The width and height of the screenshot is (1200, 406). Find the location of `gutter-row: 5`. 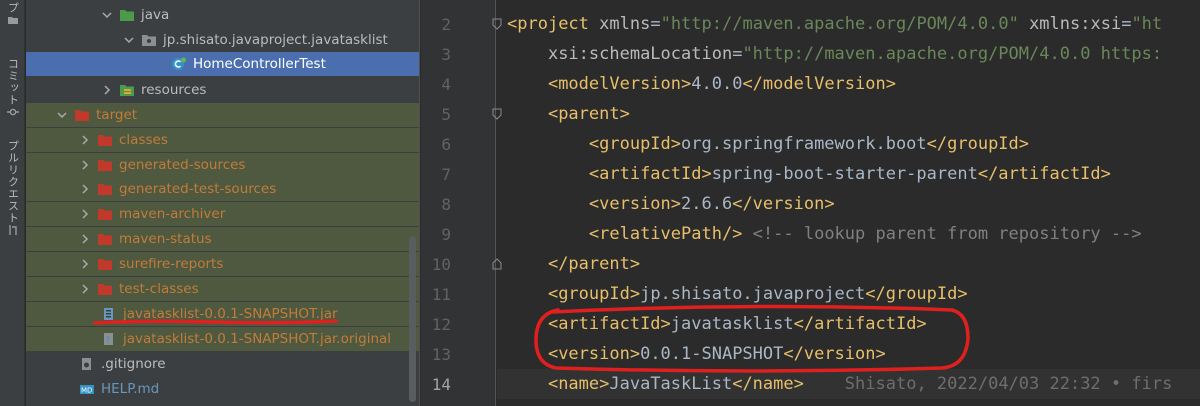

gutter-row: 5 is located at coordinates (461, 114).